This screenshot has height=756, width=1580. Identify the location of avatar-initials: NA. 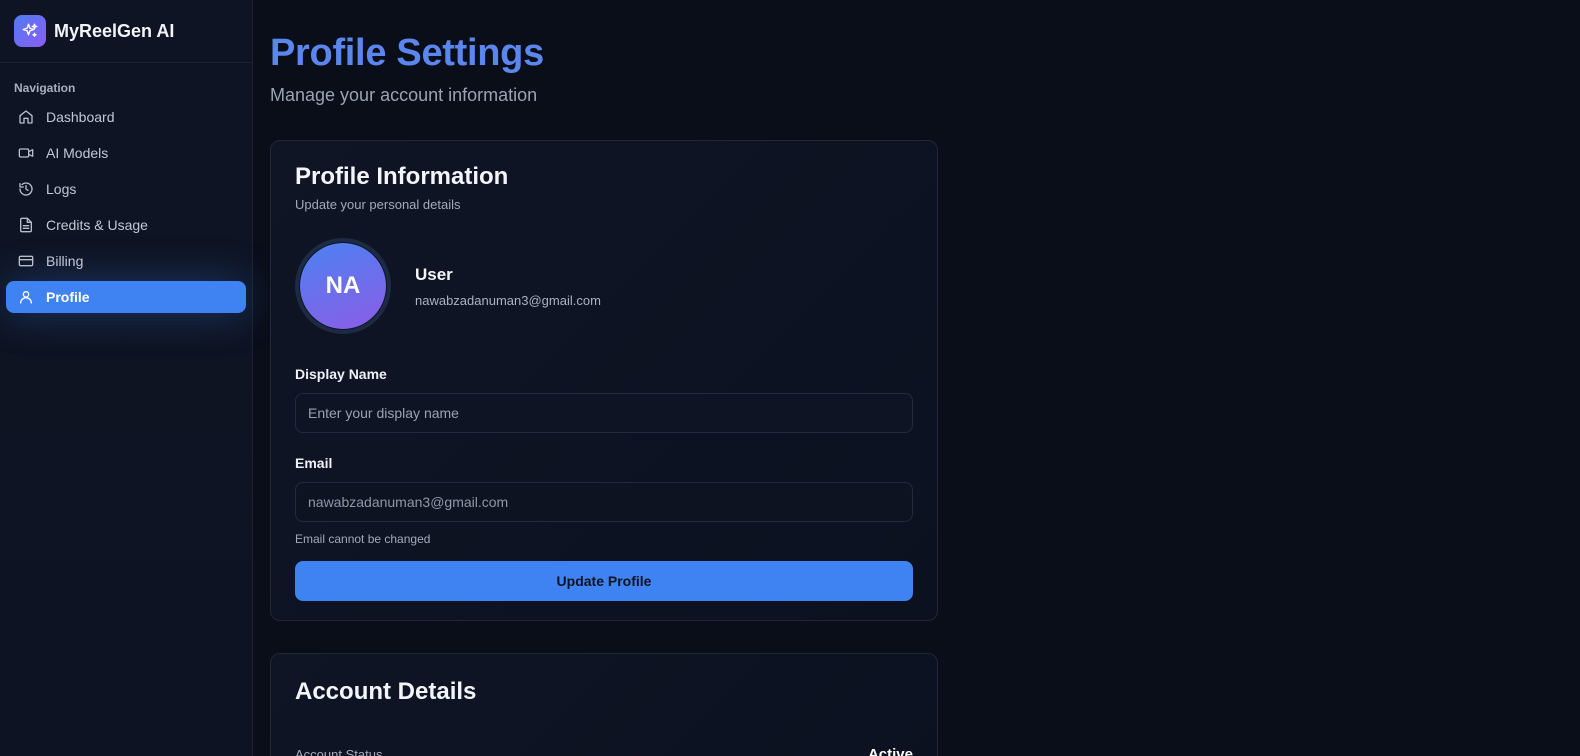
(343, 286).